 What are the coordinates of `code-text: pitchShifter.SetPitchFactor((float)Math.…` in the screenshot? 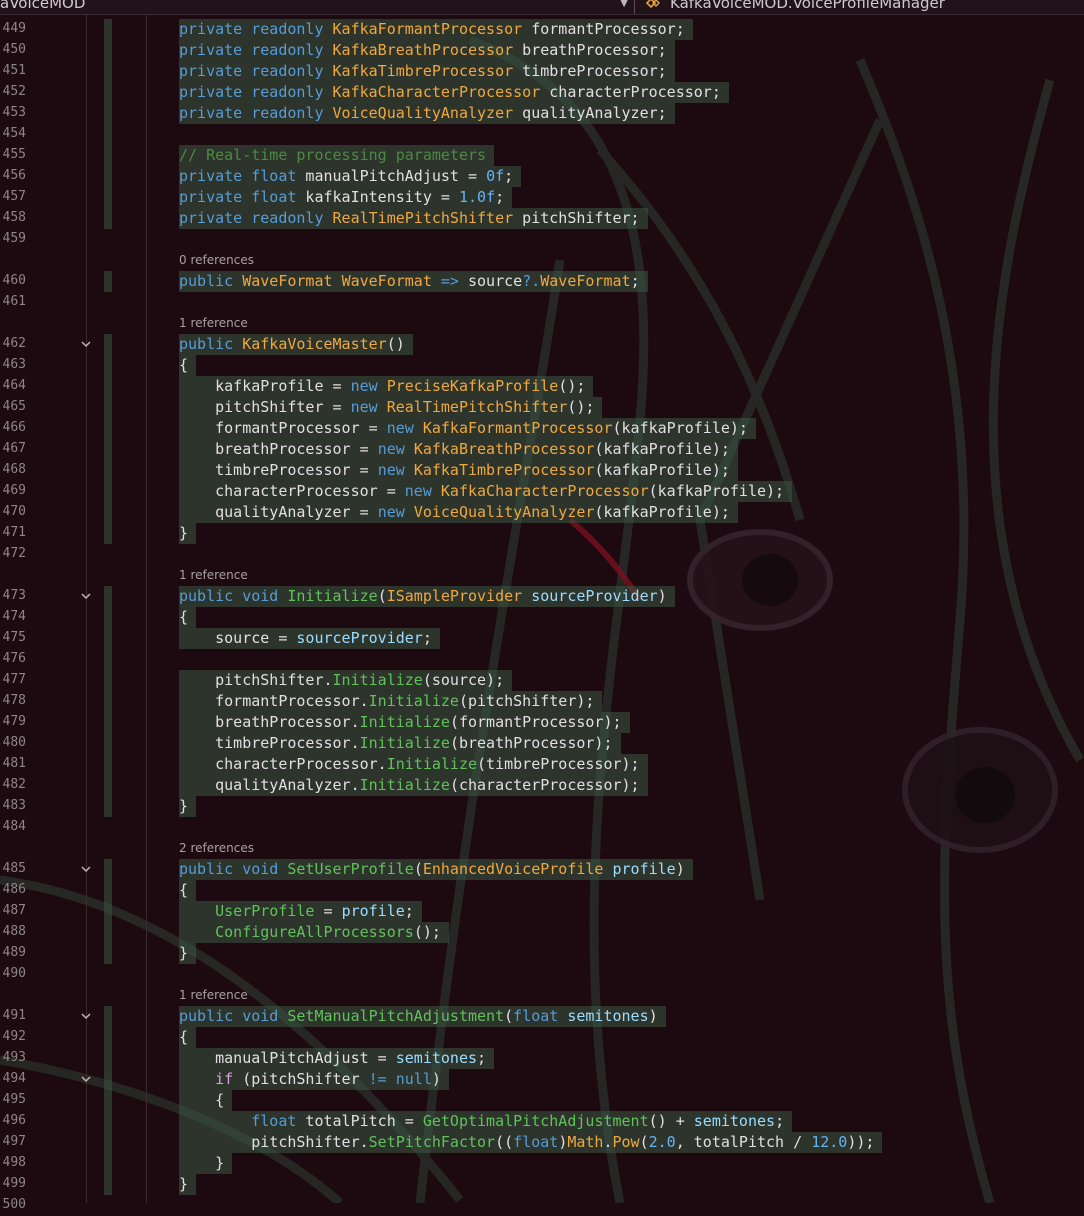 It's located at (531, 1142).